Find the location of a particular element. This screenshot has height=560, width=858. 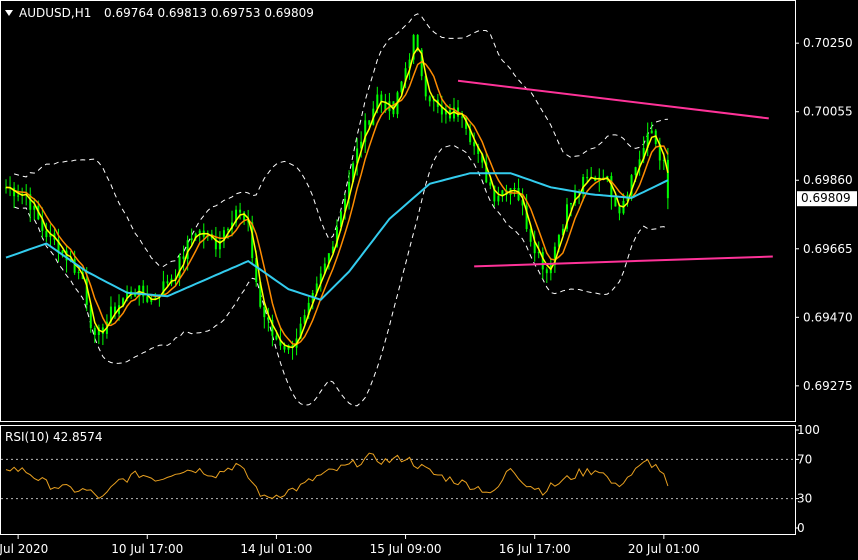

price-axis-label: 0.69860 is located at coordinates (828, 180).